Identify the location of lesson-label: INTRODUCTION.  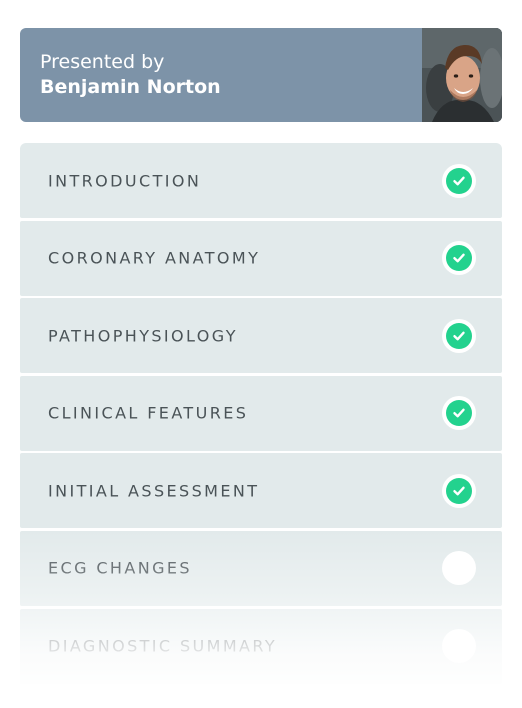
(125, 180).